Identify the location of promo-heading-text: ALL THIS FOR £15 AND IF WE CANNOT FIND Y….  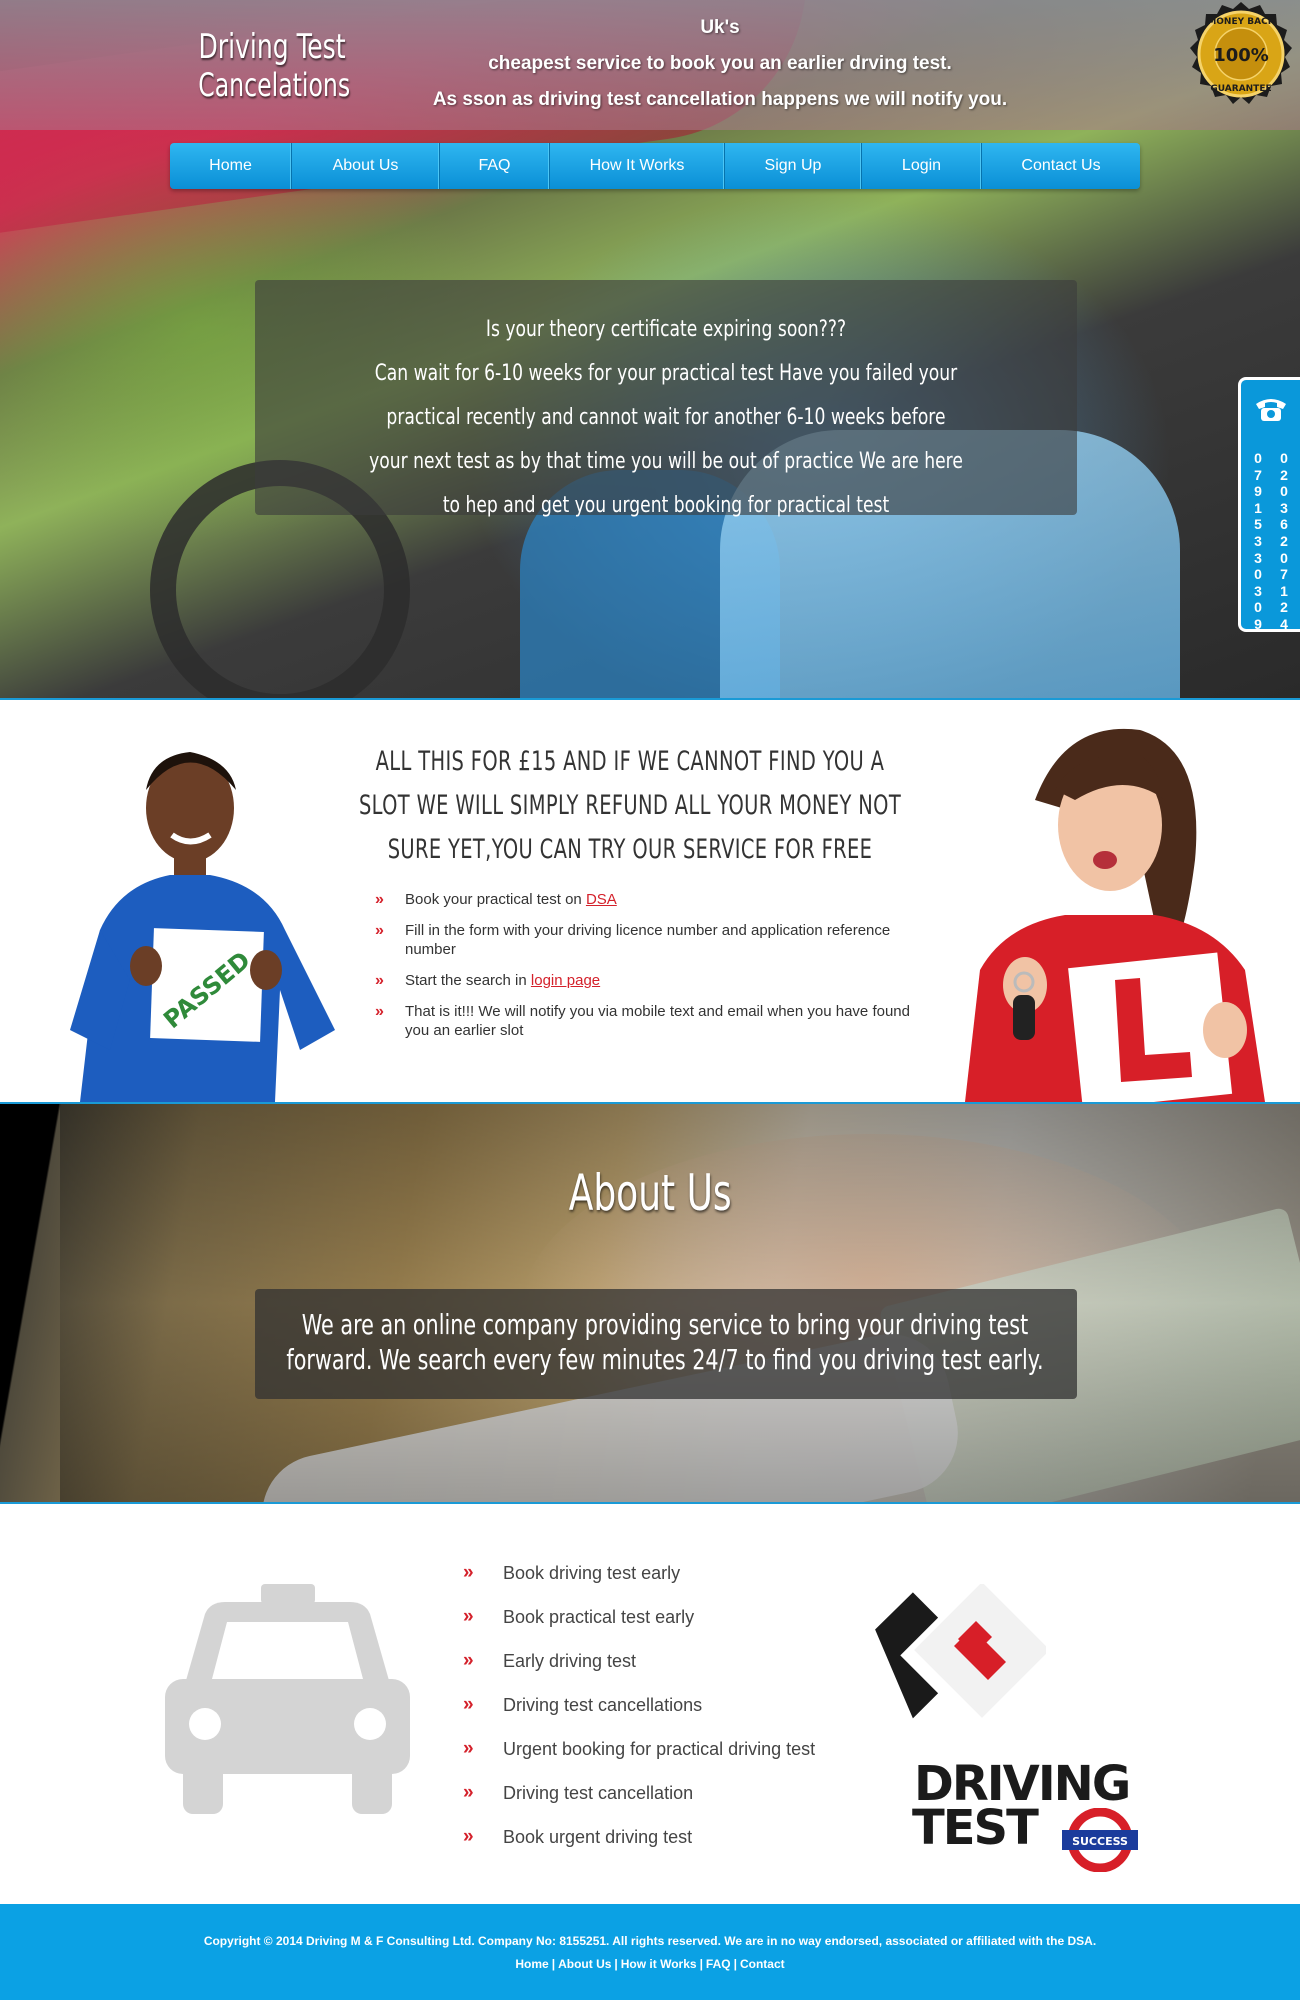
(630, 805).